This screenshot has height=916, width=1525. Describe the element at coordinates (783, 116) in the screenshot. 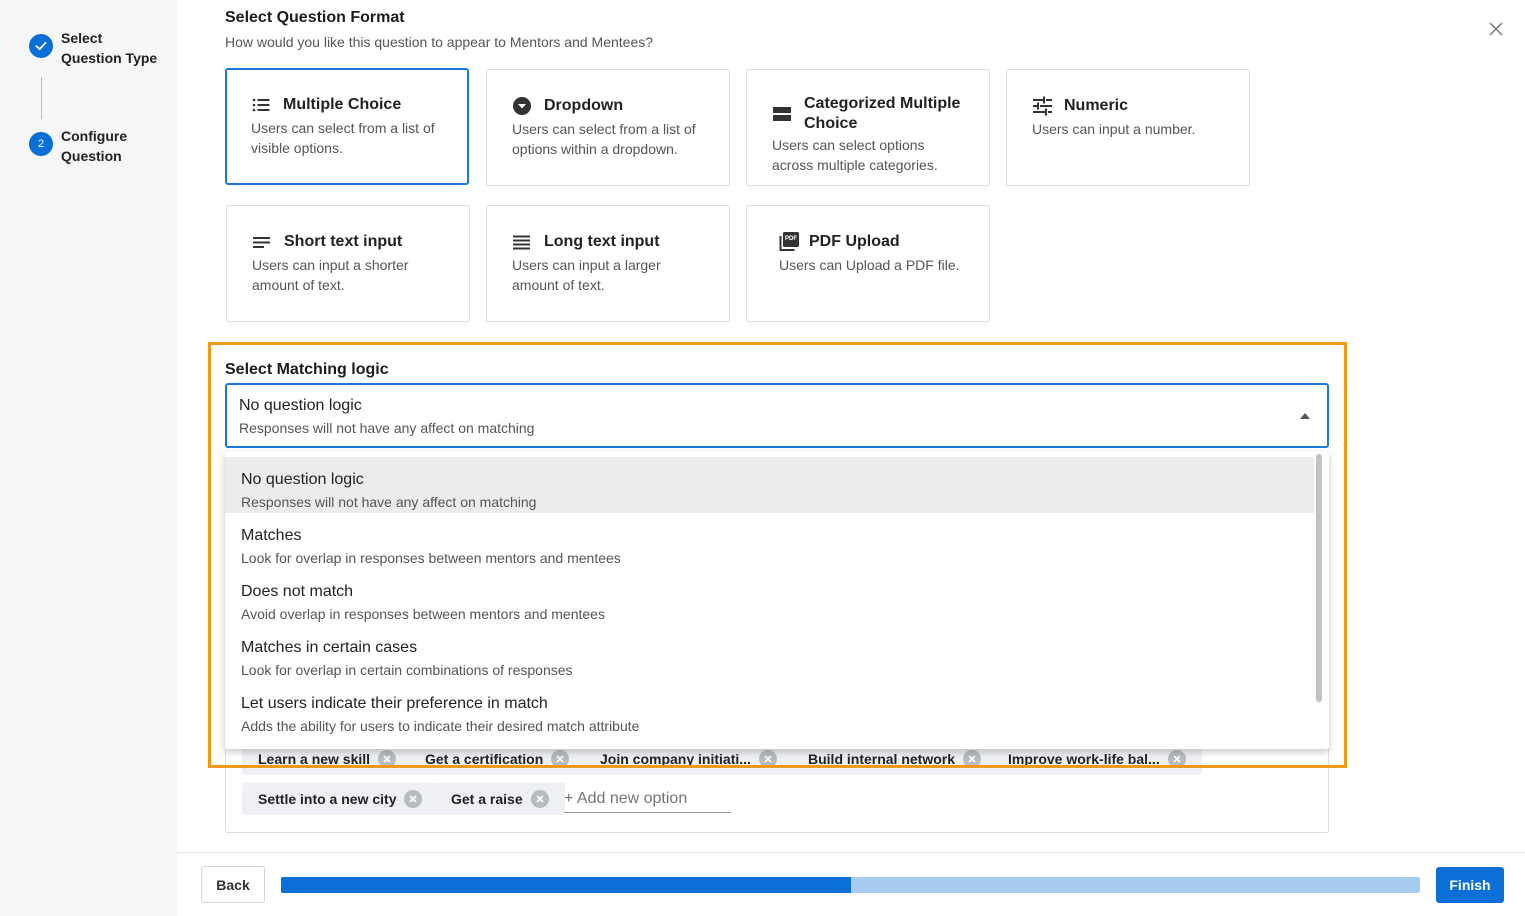

I see `categories-icon` at that location.